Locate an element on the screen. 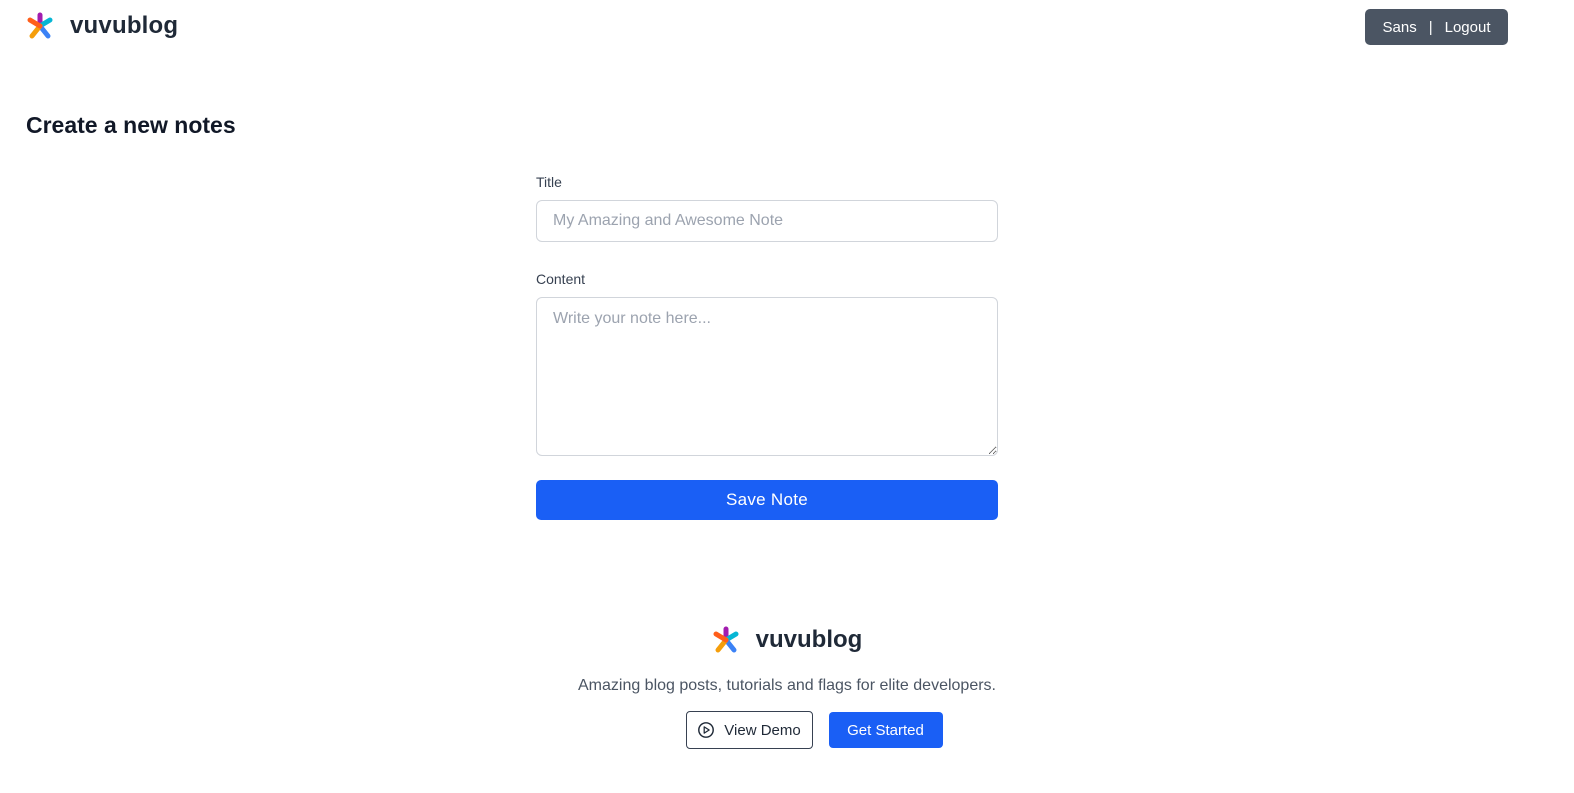 This screenshot has width=1574, height=793. title-label: Title is located at coordinates (549, 182).